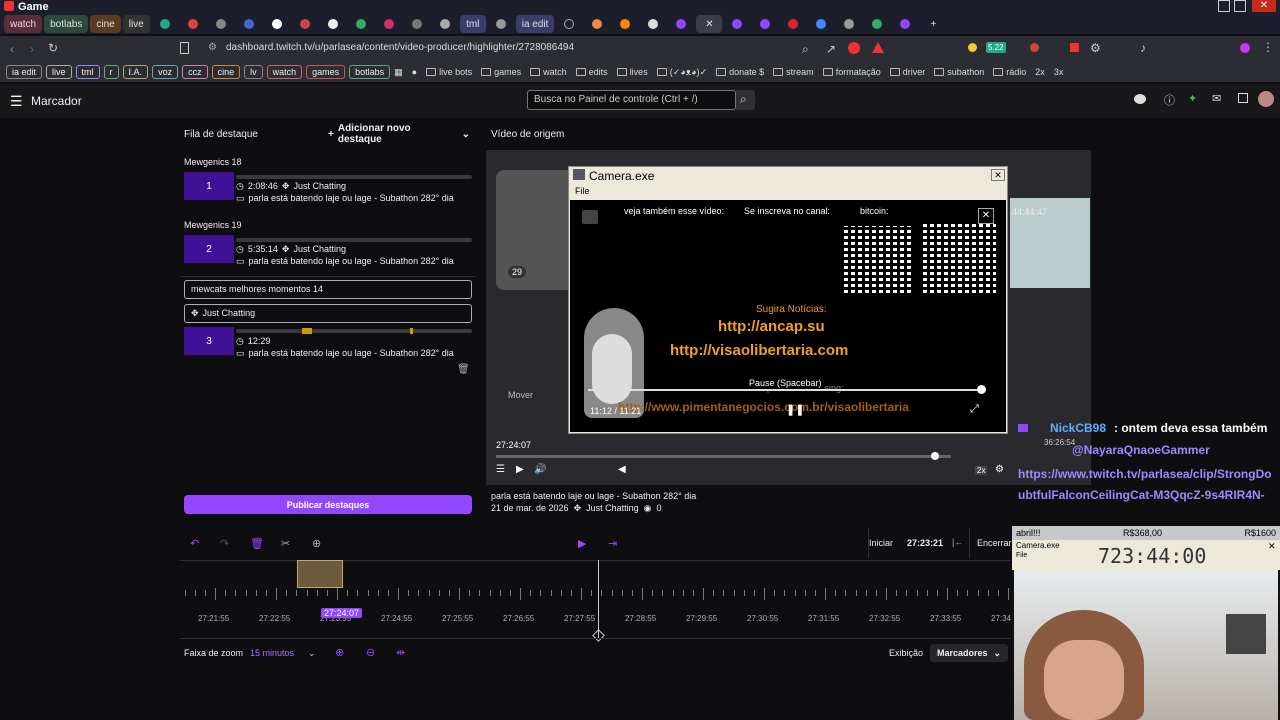  Describe the element at coordinates (226, 72) in the screenshot. I see `bookmark-chip: cine` at that location.